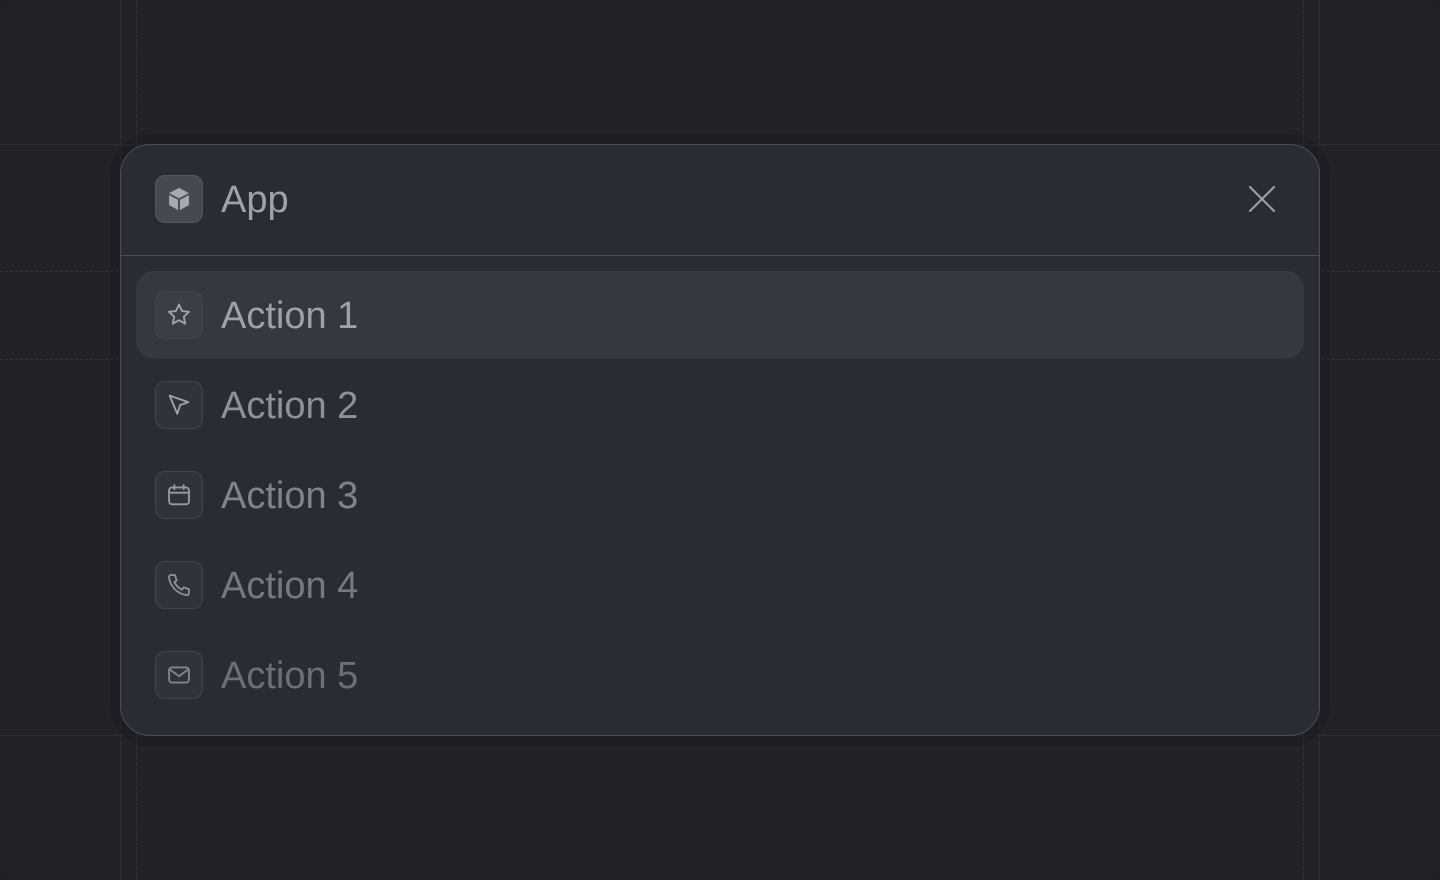 The height and width of the screenshot is (880, 1440). I want to click on action-item-4: Action 4, so click(720, 585).